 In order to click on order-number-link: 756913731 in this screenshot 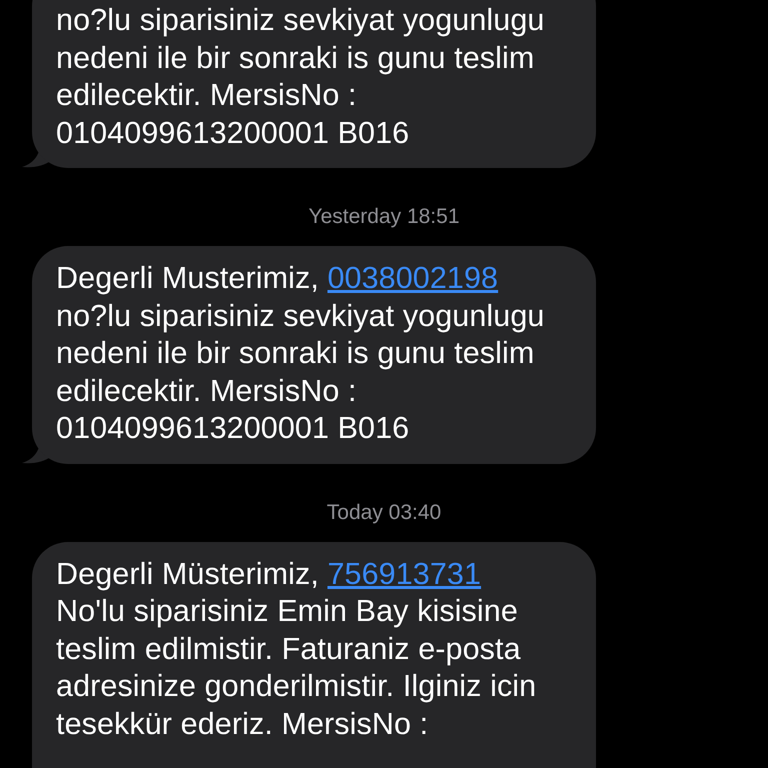, I will do `click(404, 573)`.